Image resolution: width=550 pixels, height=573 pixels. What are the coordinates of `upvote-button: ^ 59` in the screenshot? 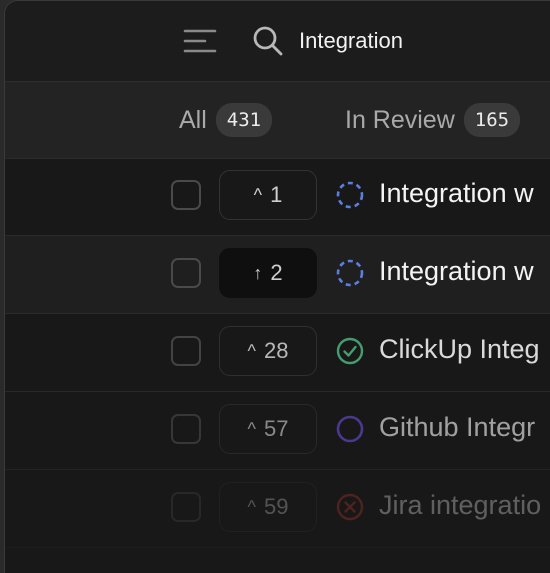 It's located at (268, 507).